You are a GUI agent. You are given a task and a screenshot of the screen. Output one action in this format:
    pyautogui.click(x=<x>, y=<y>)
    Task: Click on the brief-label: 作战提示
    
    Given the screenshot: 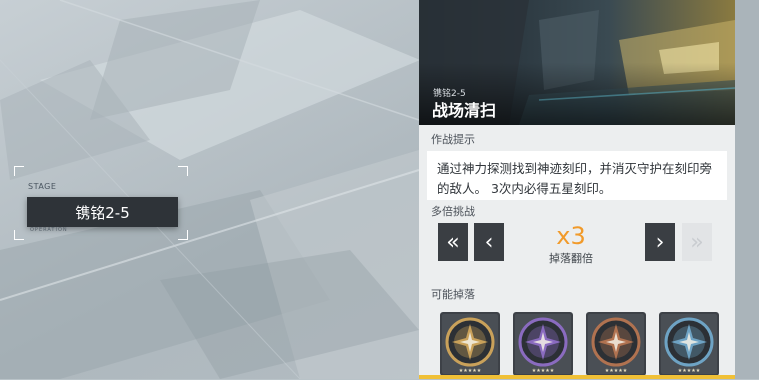 What is the action you would take?
    pyautogui.click(x=453, y=139)
    